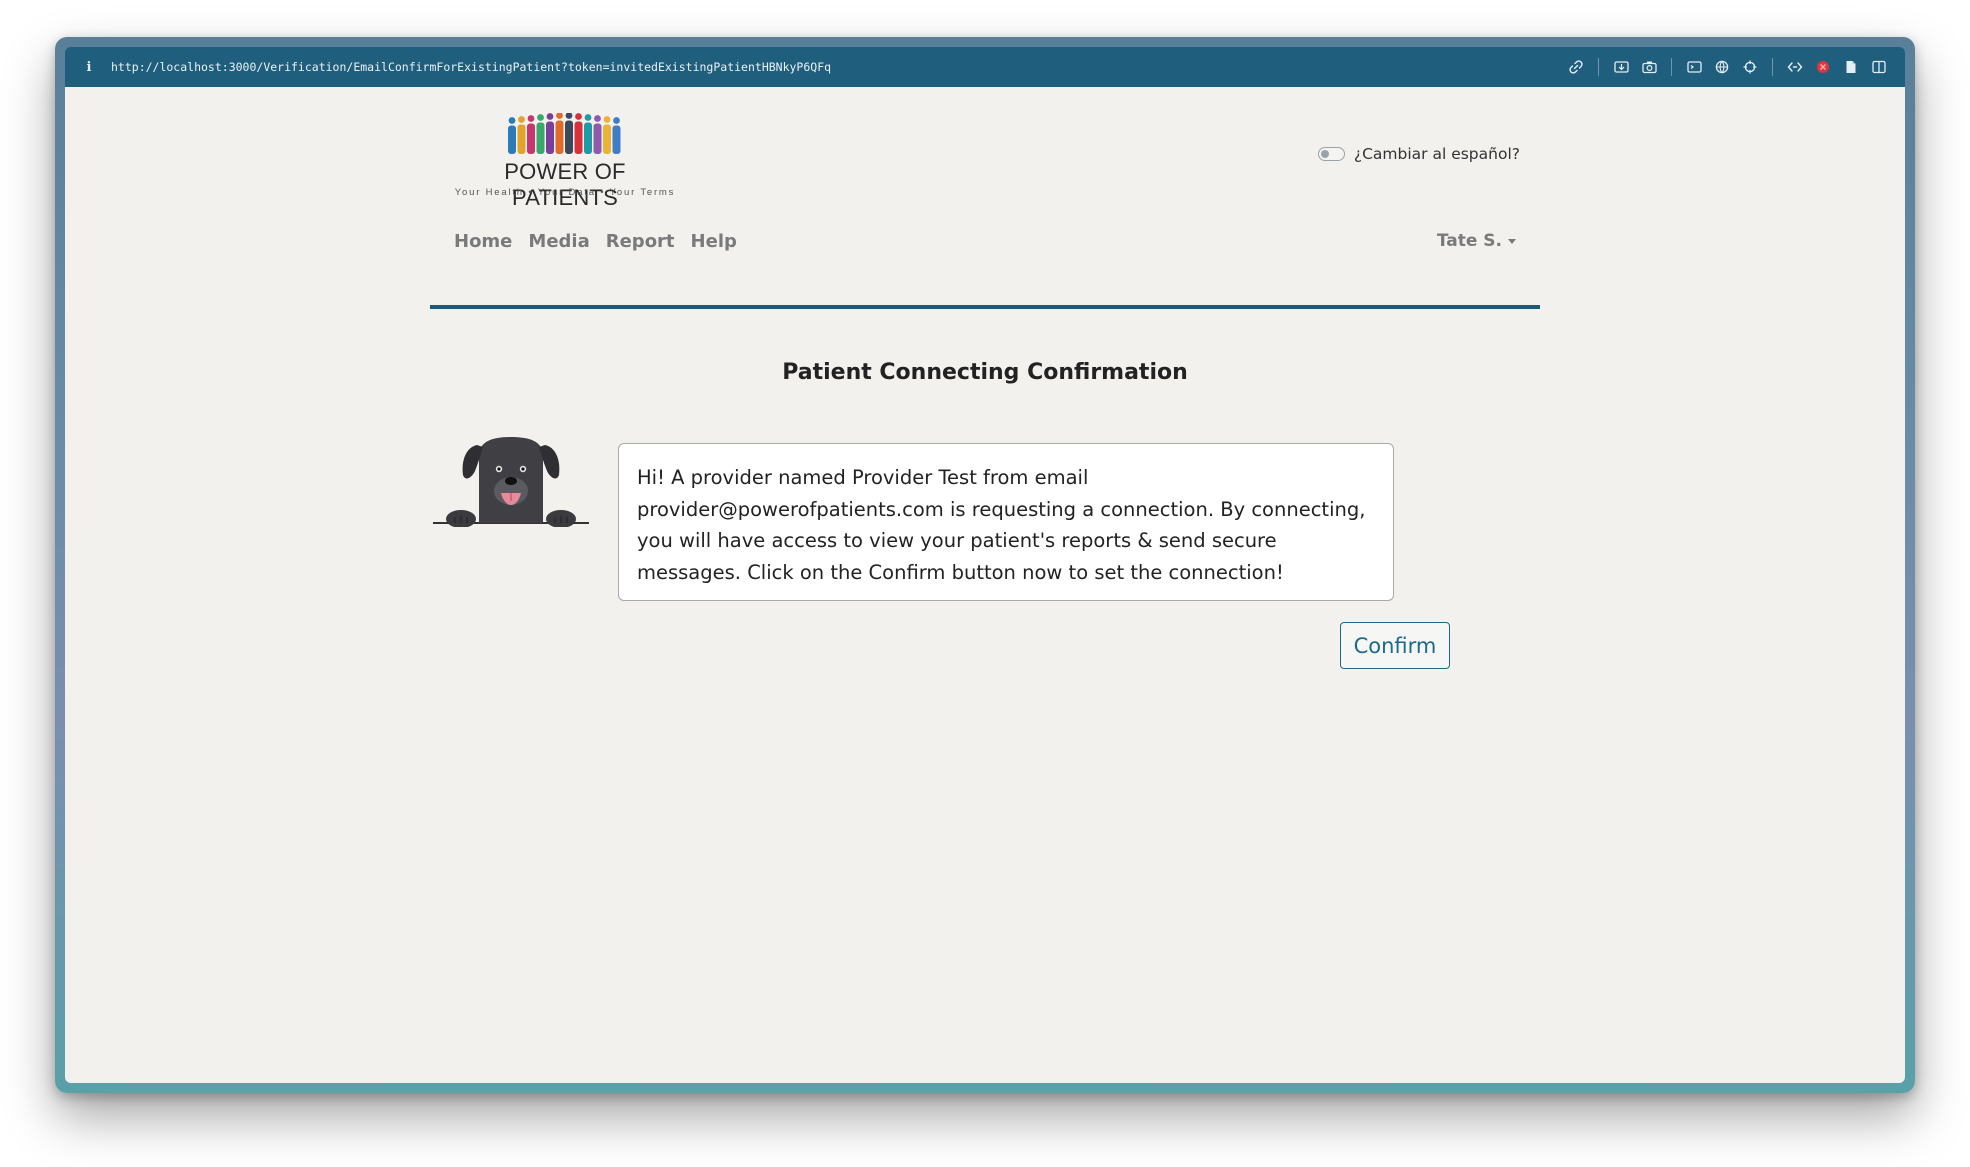  I want to click on dog-mascot-icon, so click(511, 482).